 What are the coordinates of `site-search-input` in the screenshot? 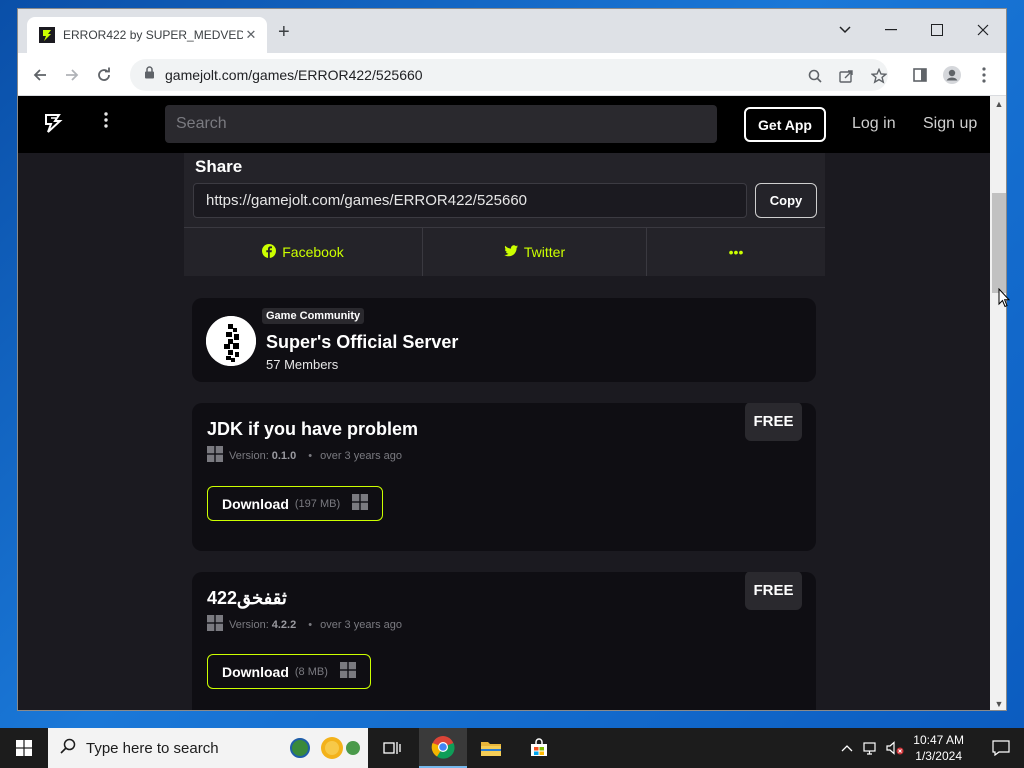 It's located at (446, 124).